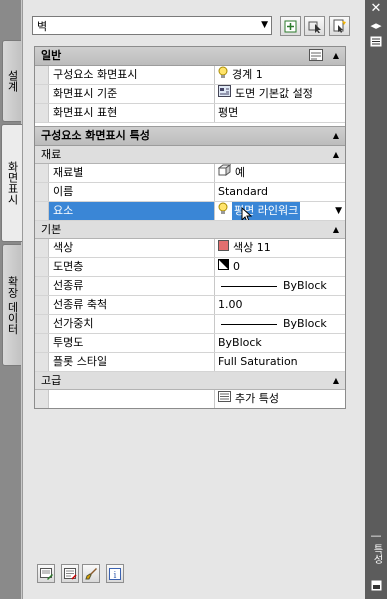  I want to click on object-type-dropdown: 벽 ▼, so click(152, 25).